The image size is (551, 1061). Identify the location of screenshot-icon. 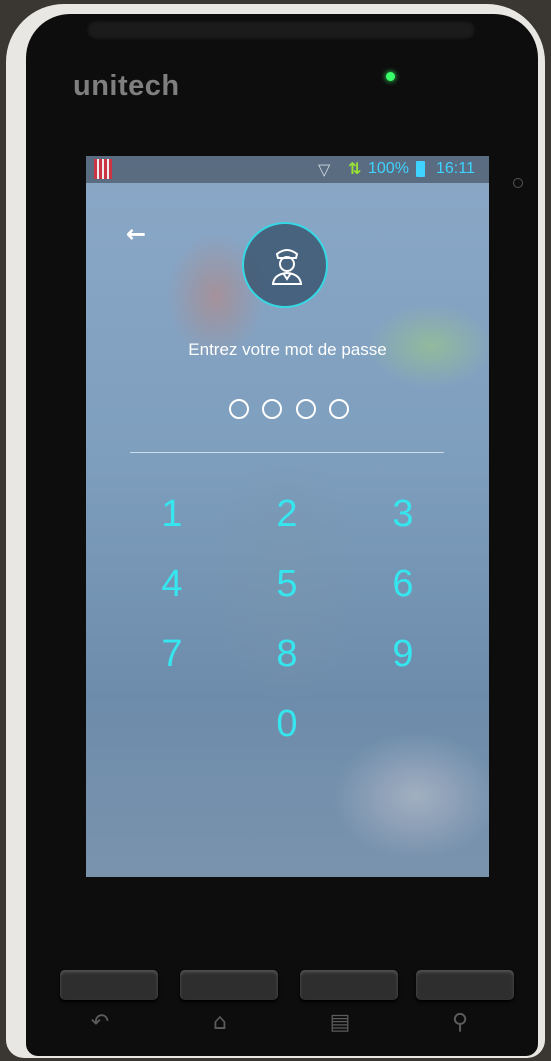
(103, 169).